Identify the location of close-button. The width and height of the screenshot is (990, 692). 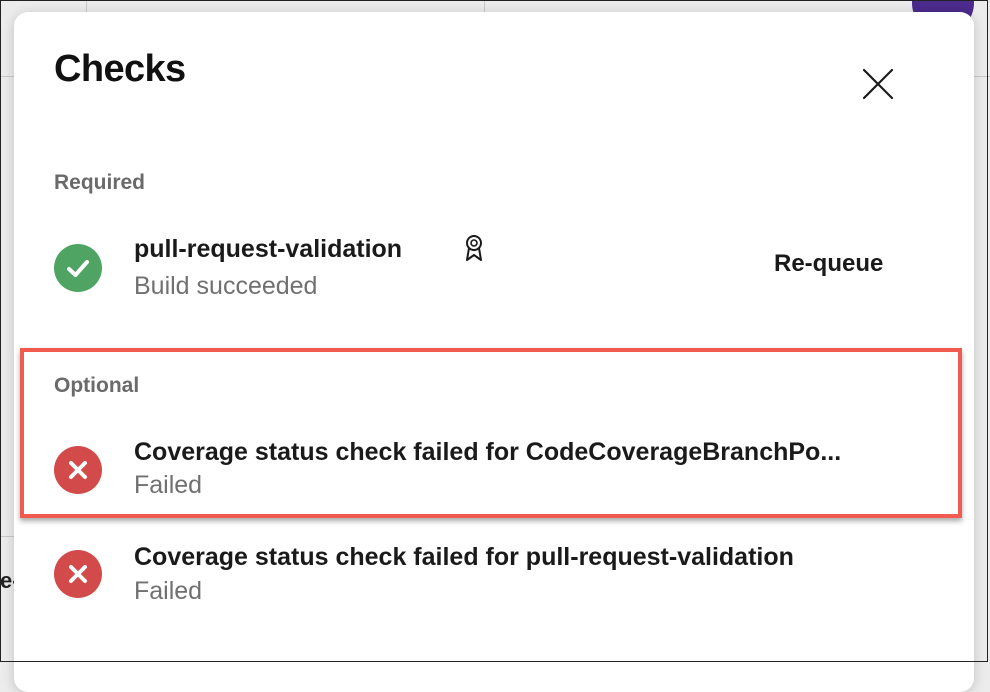
(878, 84).